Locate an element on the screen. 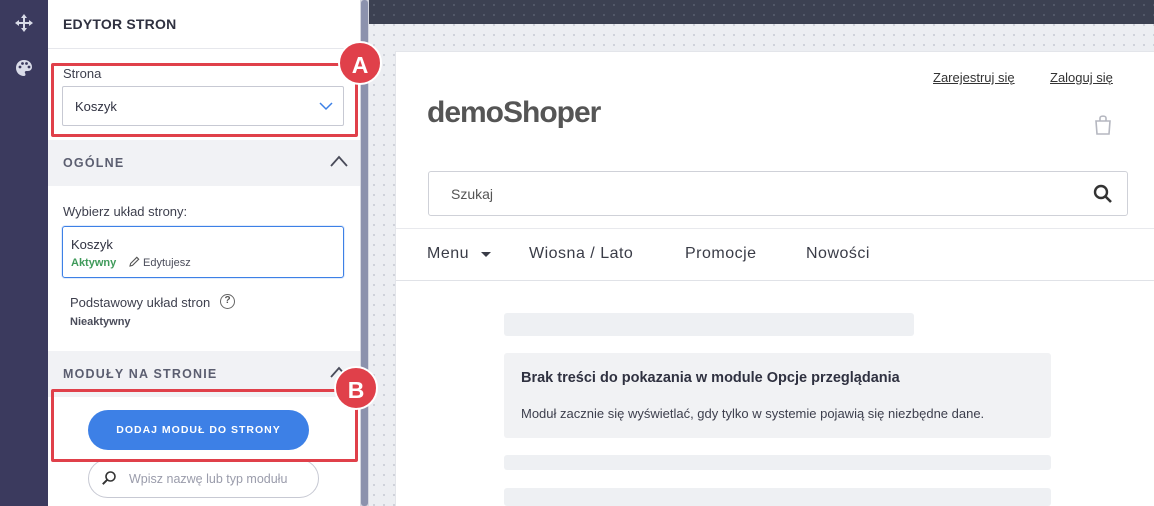 This screenshot has width=1154, height=506. nav-spring-summer: Wiosna / Lato is located at coordinates (581, 254).